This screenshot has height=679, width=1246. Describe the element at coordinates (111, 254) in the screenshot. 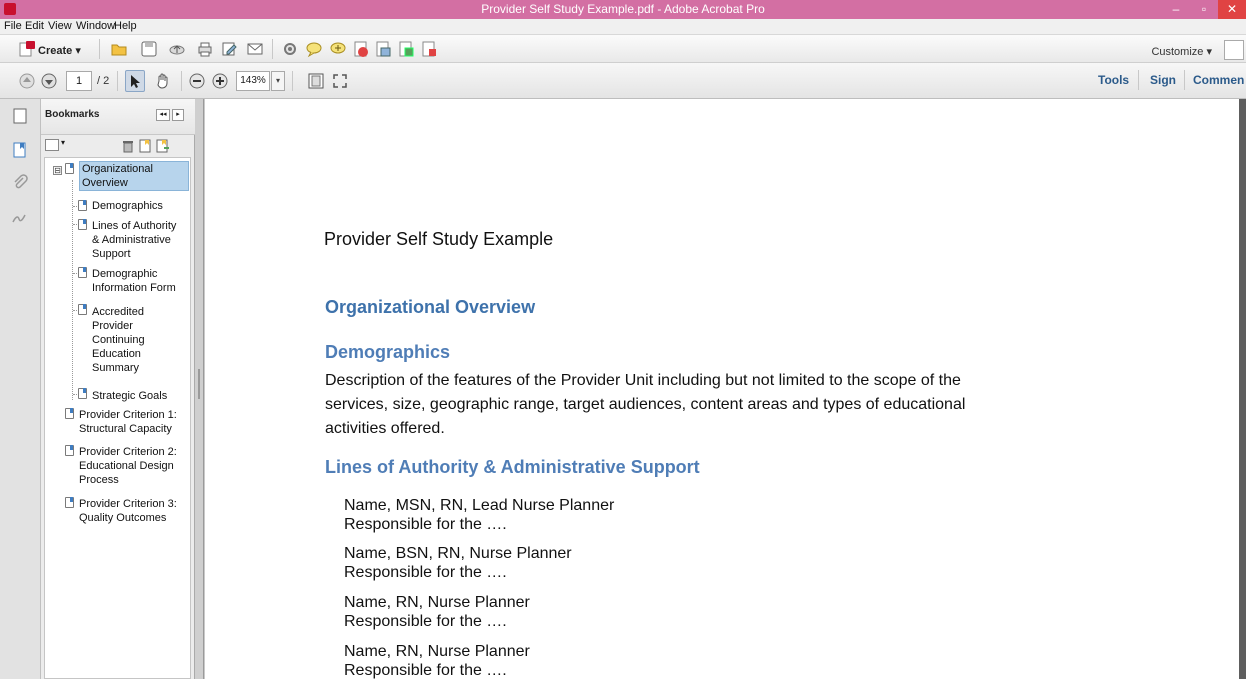

I see `bookmark-label: Support` at that location.